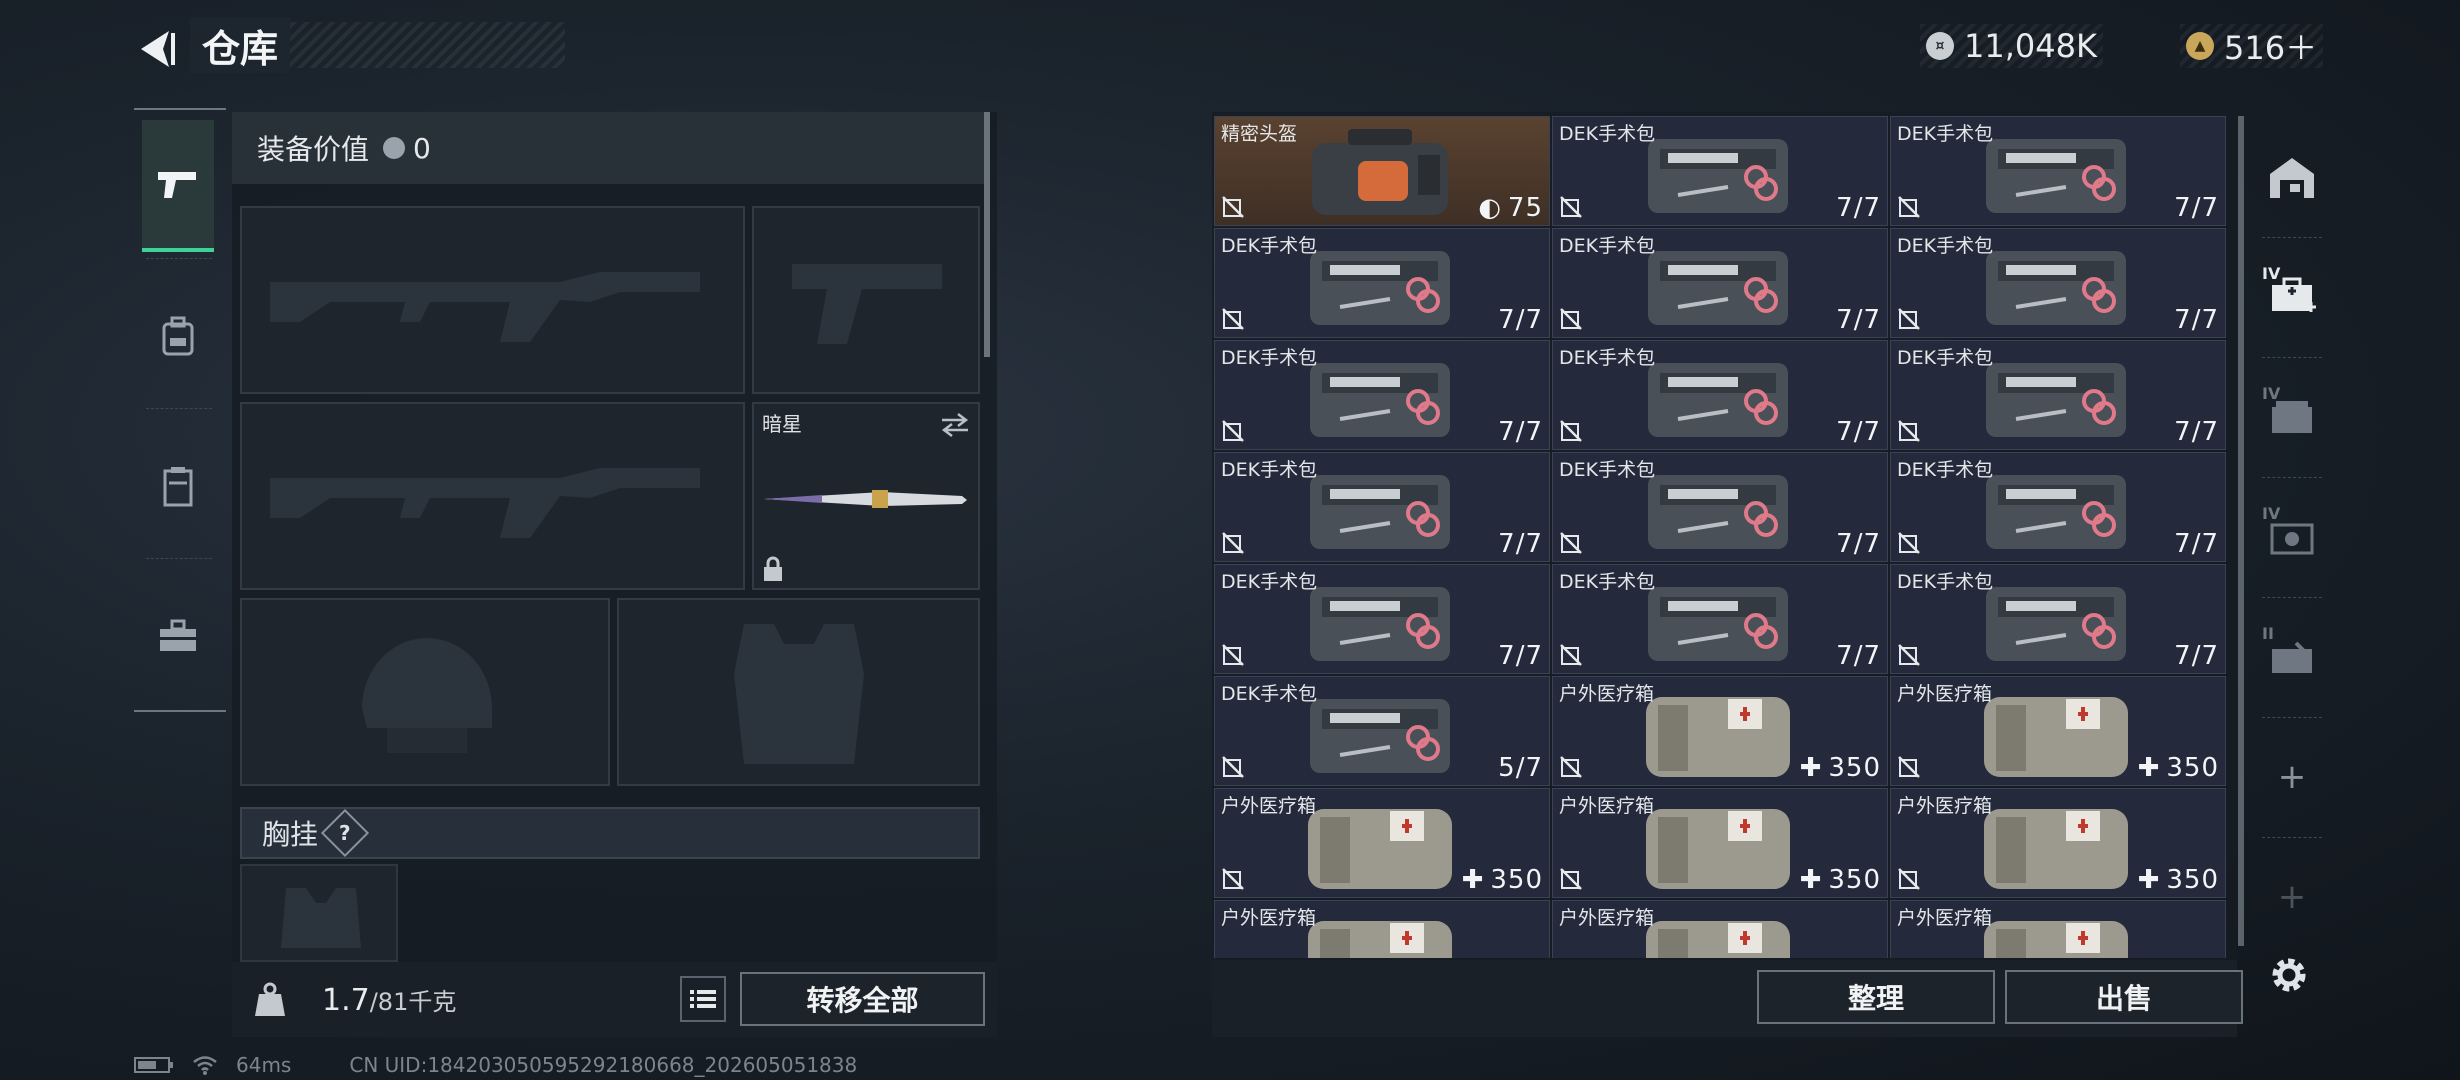 This screenshot has height=1080, width=2460. What do you see at coordinates (319, 913) in the screenshot?
I see `chest-rig-slot` at bounding box center [319, 913].